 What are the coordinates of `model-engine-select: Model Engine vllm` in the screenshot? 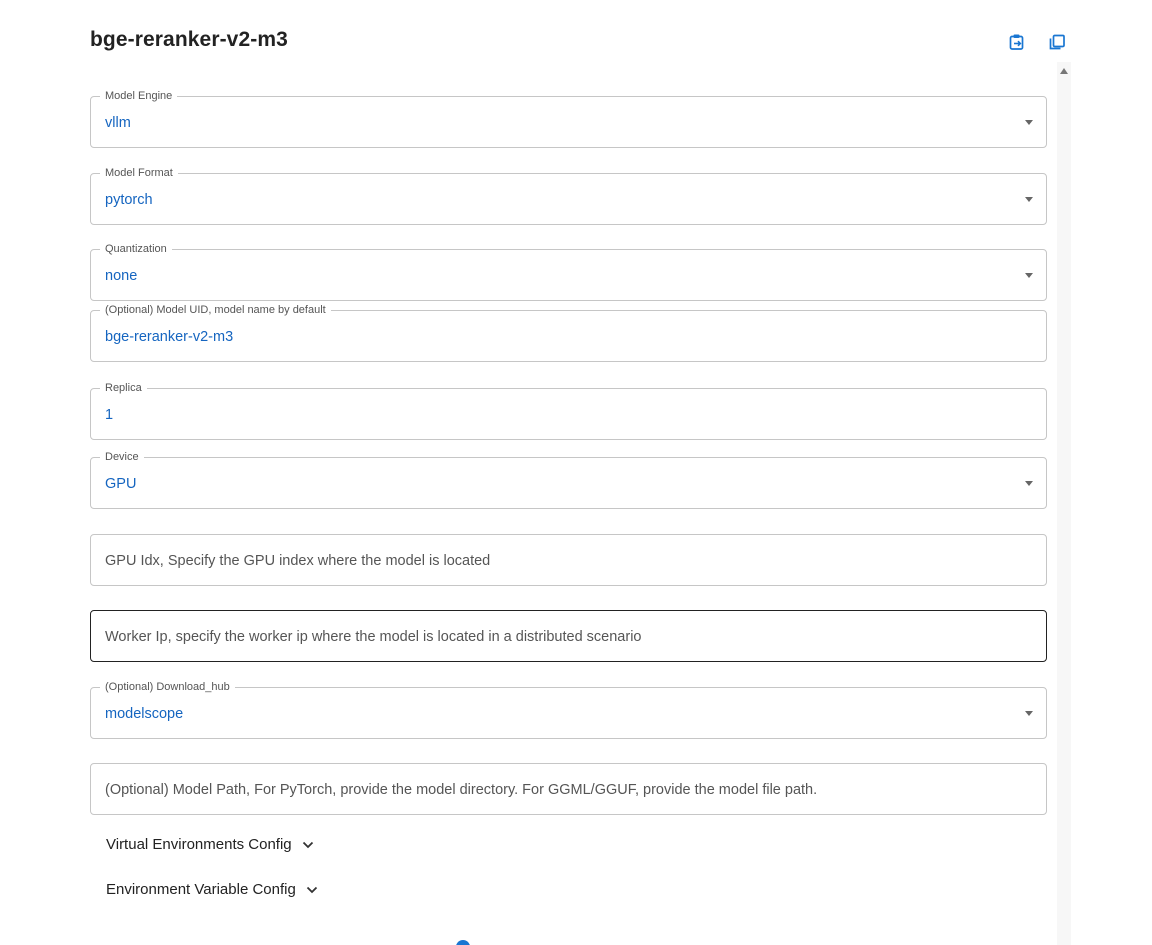 It's located at (568, 118).